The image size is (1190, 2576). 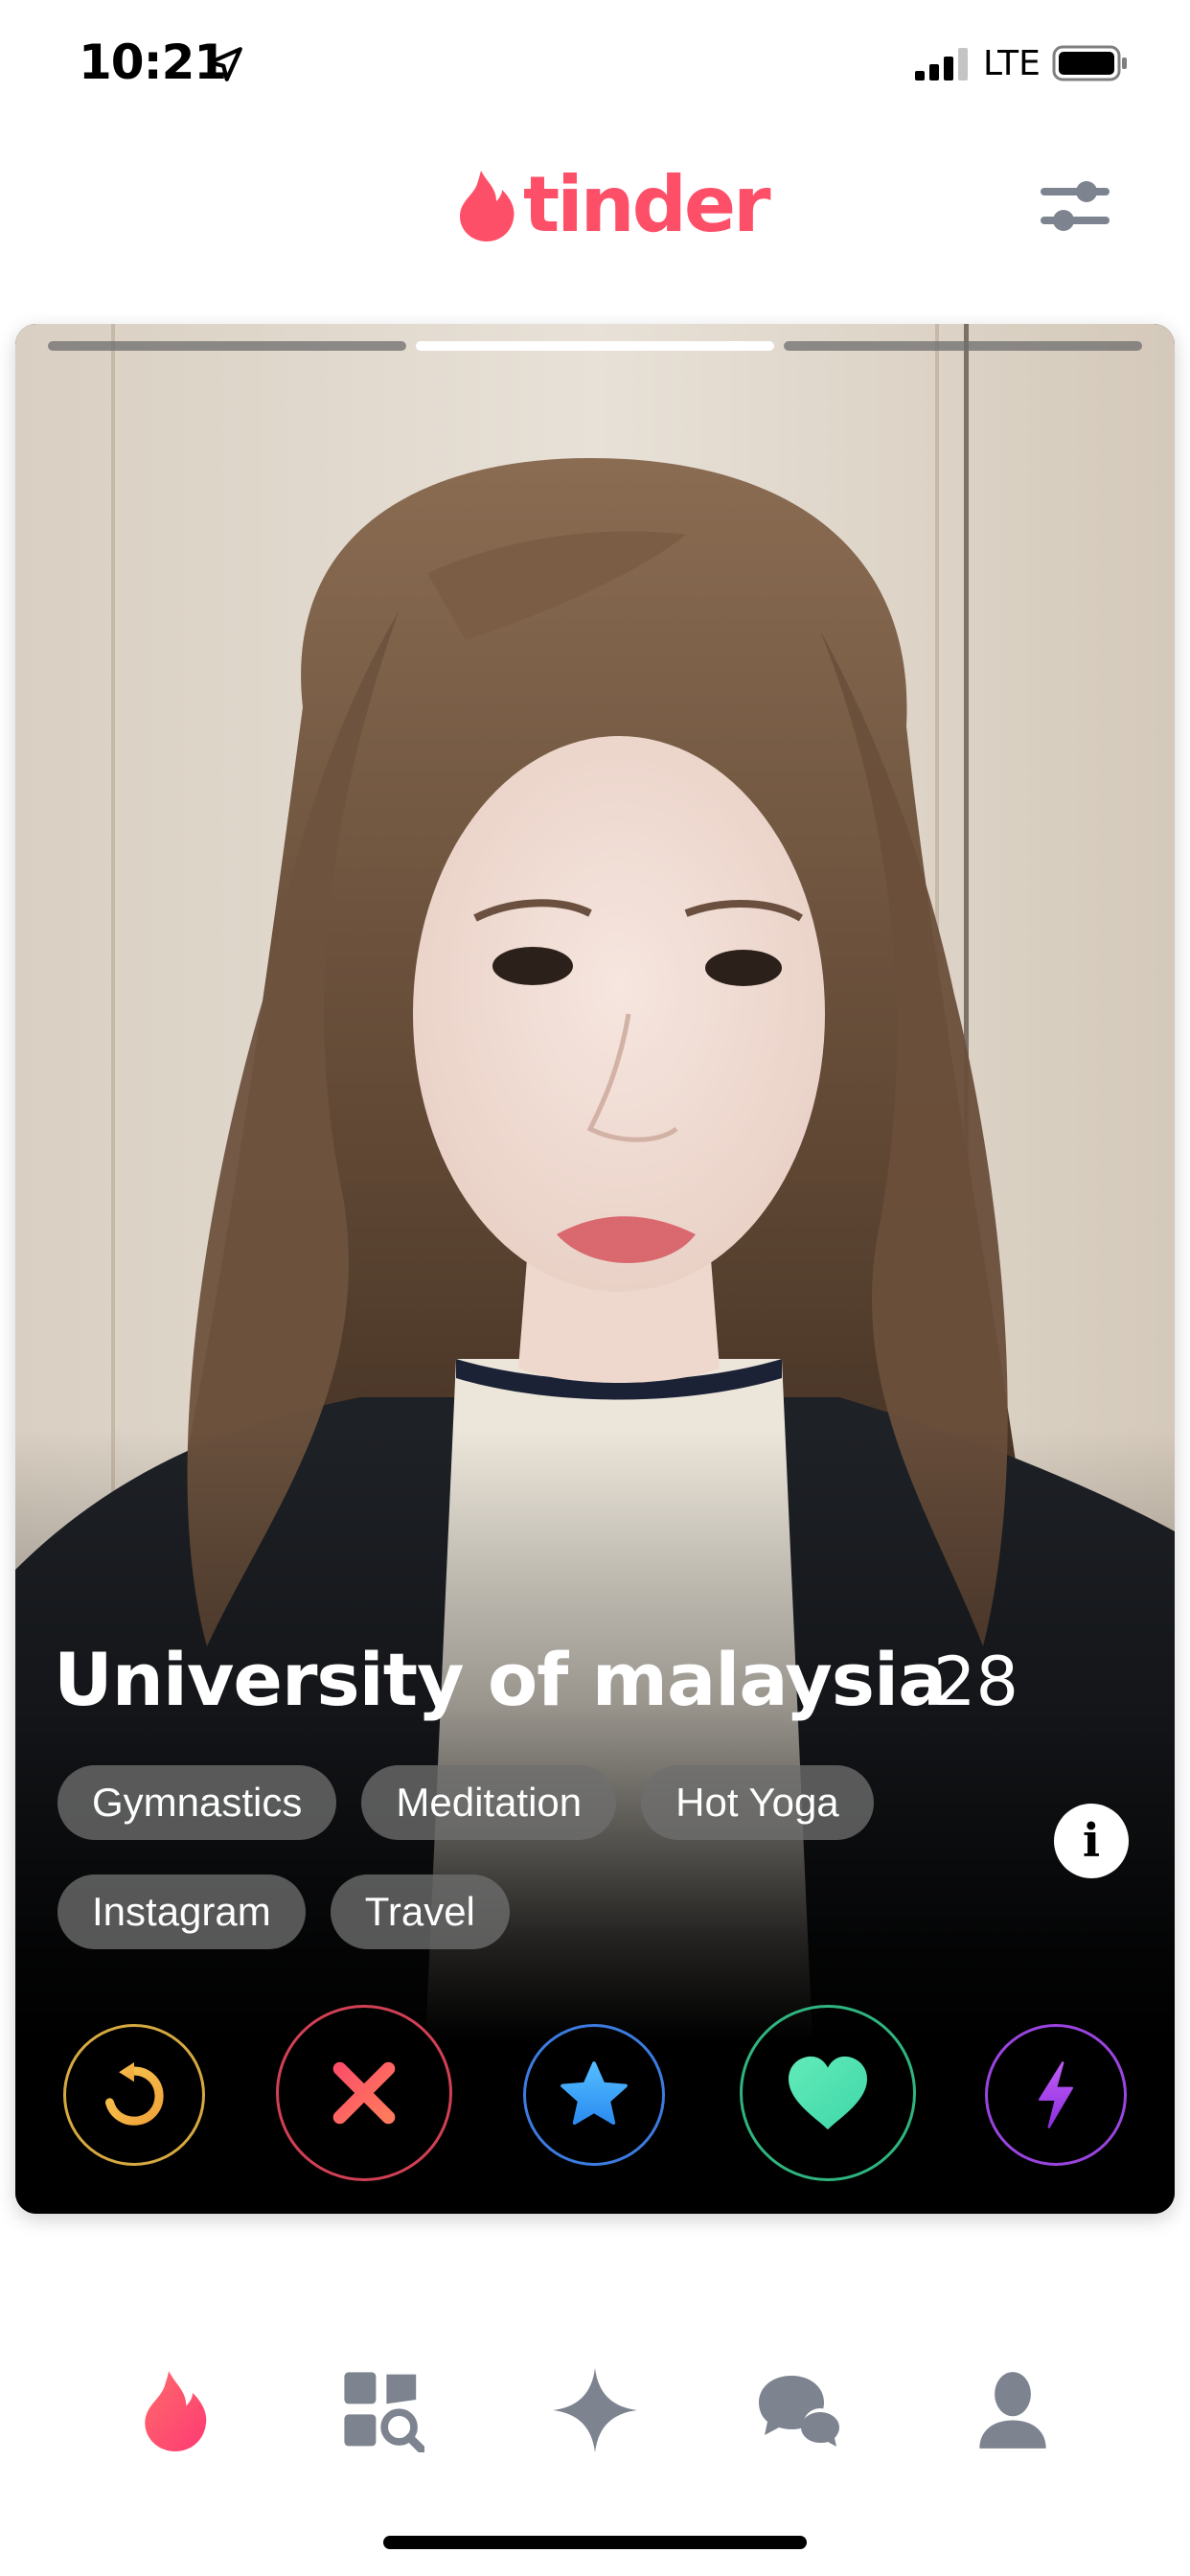 I want to click on nope-button, so click(x=364, y=2093).